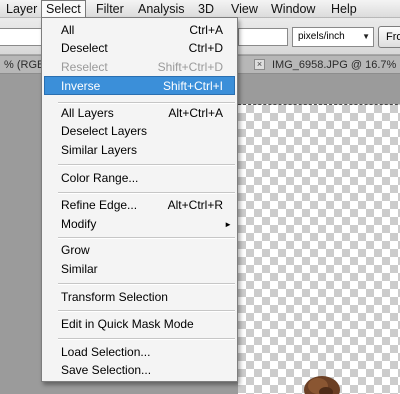 The image size is (400, 394). What do you see at coordinates (321, 36) in the screenshot?
I see `units-select-value: pixels/inch` at bounding box center [321, 36].